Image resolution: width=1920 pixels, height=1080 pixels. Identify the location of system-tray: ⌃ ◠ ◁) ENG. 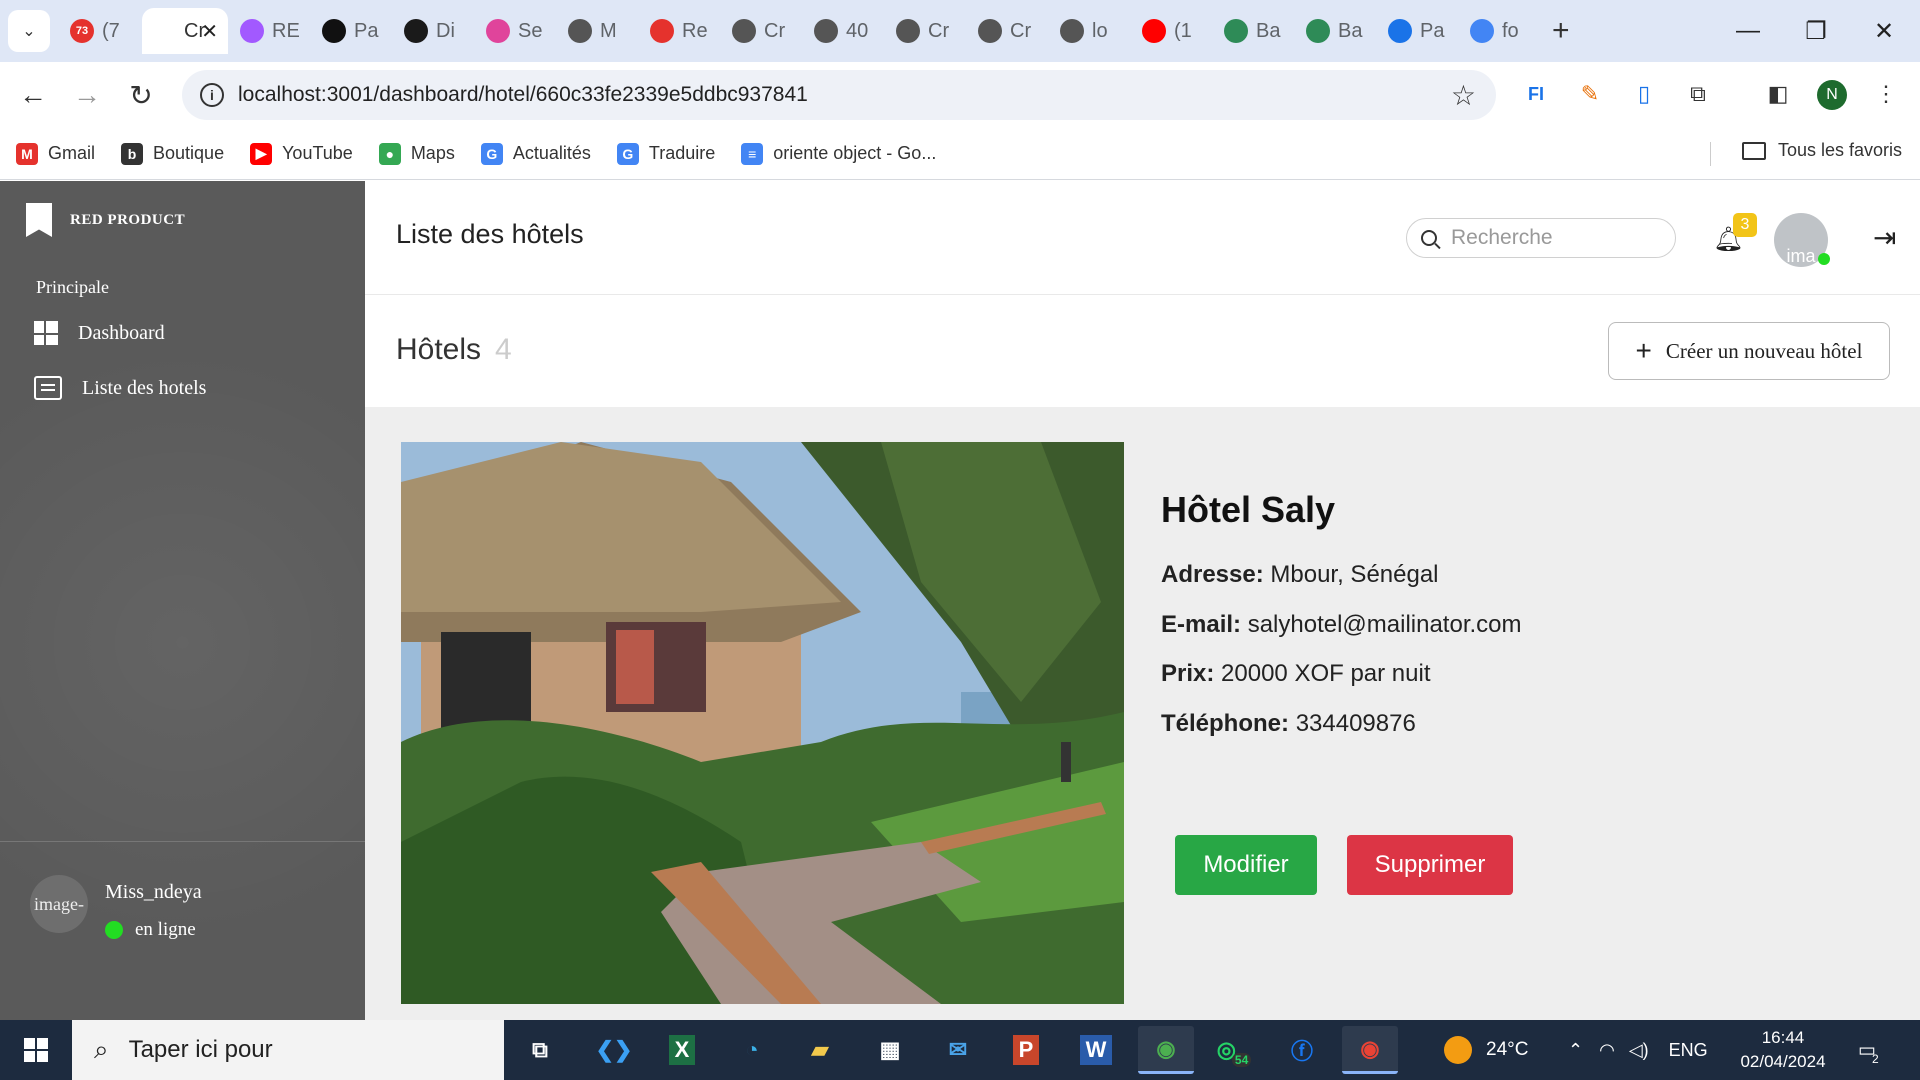
(1638, 1050).